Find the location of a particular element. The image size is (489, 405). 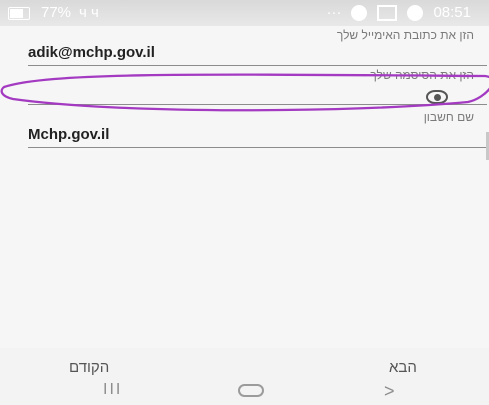

dots-icon: ··· is located at coordinates (334, 12).